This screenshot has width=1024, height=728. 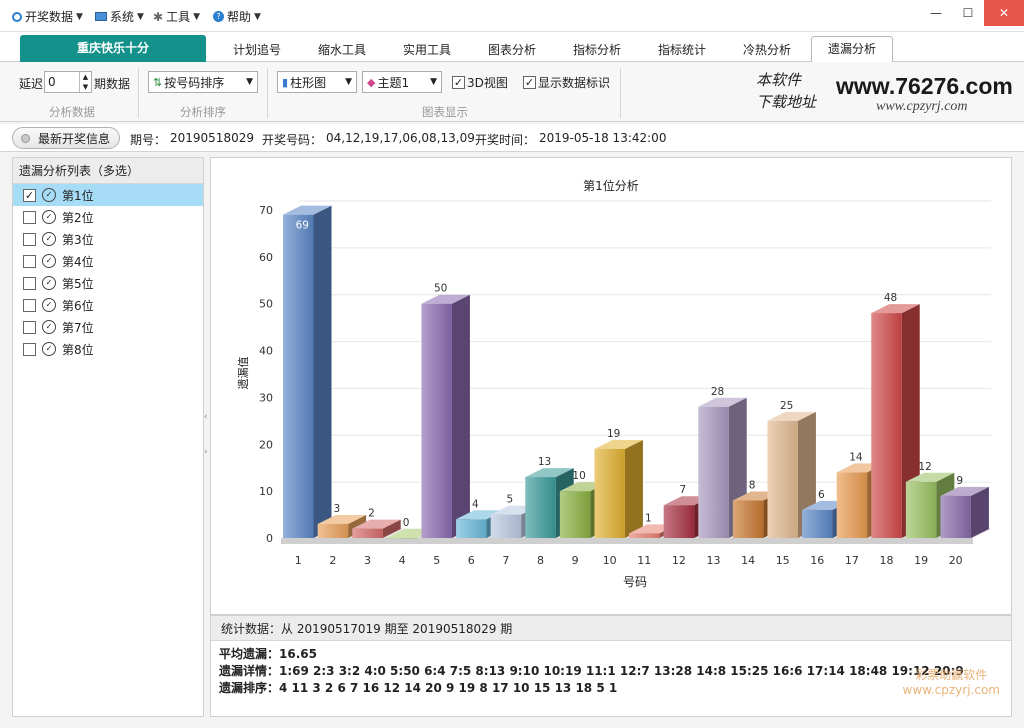 I want to click on bar-value-label: 0, so click(x=406, y=523).